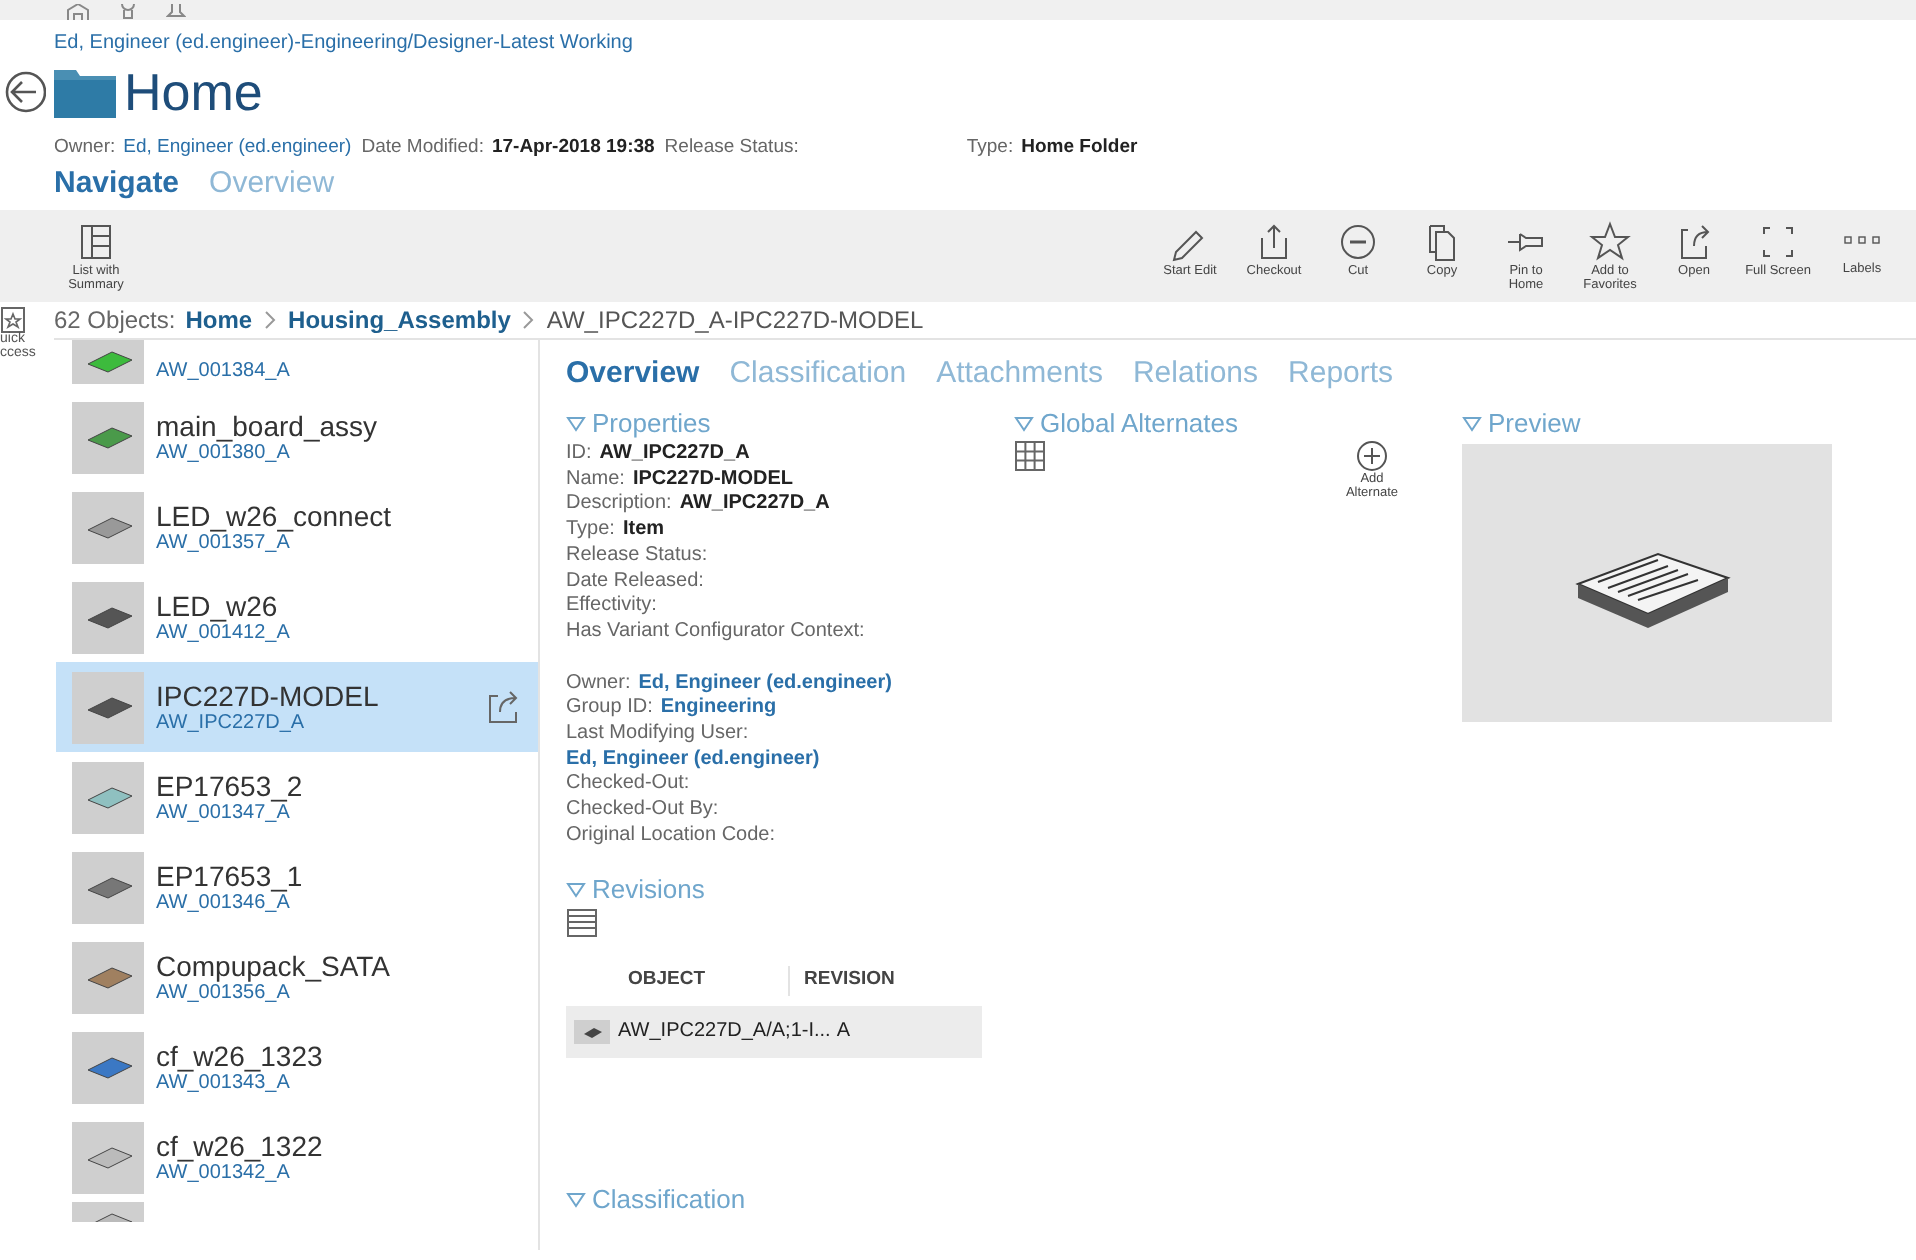 The image size is (1916, 1260). I want to click on open-arrow-icon, so click(504, 707).